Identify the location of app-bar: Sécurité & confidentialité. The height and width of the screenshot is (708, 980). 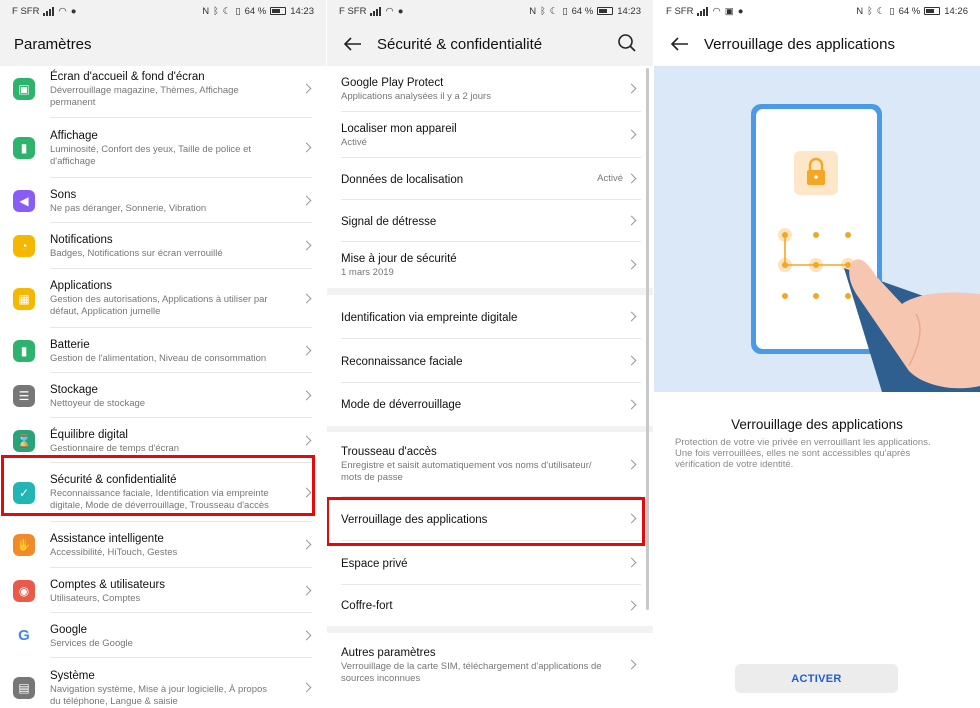
(490, 44).